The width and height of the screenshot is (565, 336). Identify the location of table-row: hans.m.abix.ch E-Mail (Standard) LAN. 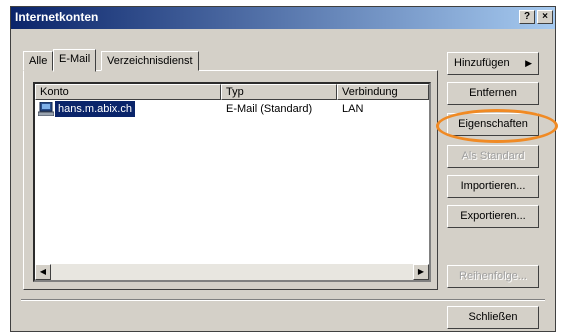
(232, 109).